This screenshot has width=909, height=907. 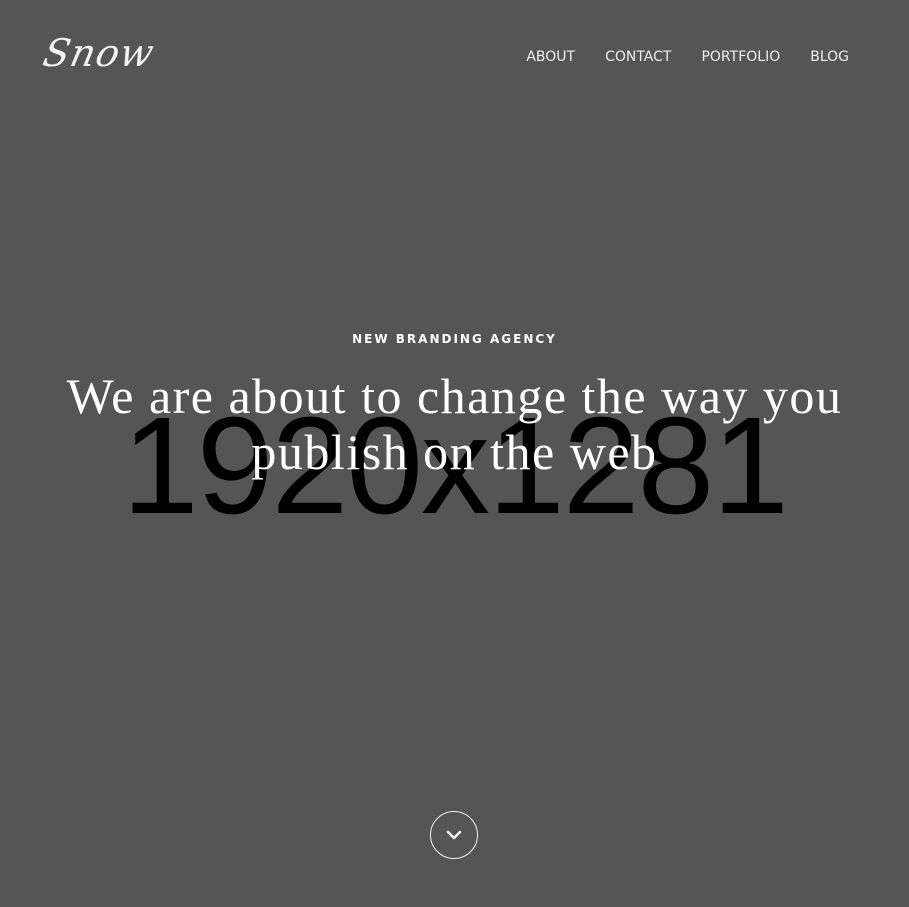 I want to click on nav-link-blog: BLOG, so click(x=829, y=57).